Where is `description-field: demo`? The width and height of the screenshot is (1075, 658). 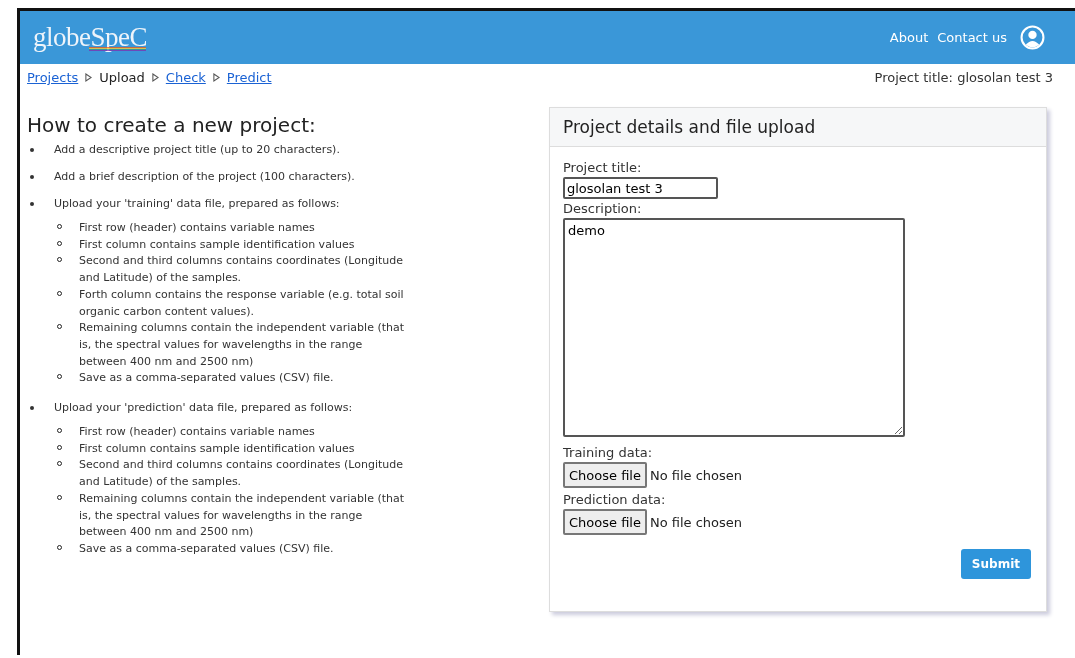
description-field: demo is located at coordinates (734, 327).